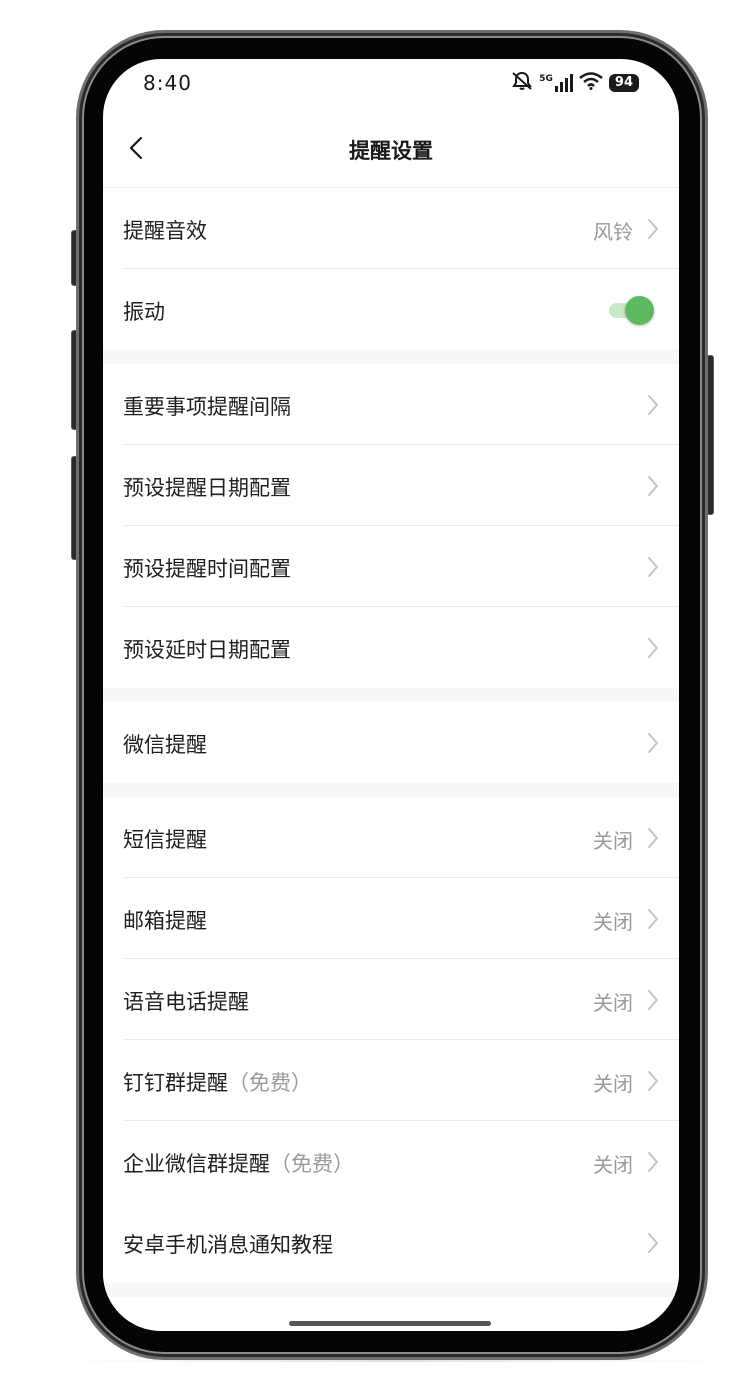  Describe the element at coordinates (207, 488) in the screenshot. I see `setting-label: 预设提醒日期配置` at that location.